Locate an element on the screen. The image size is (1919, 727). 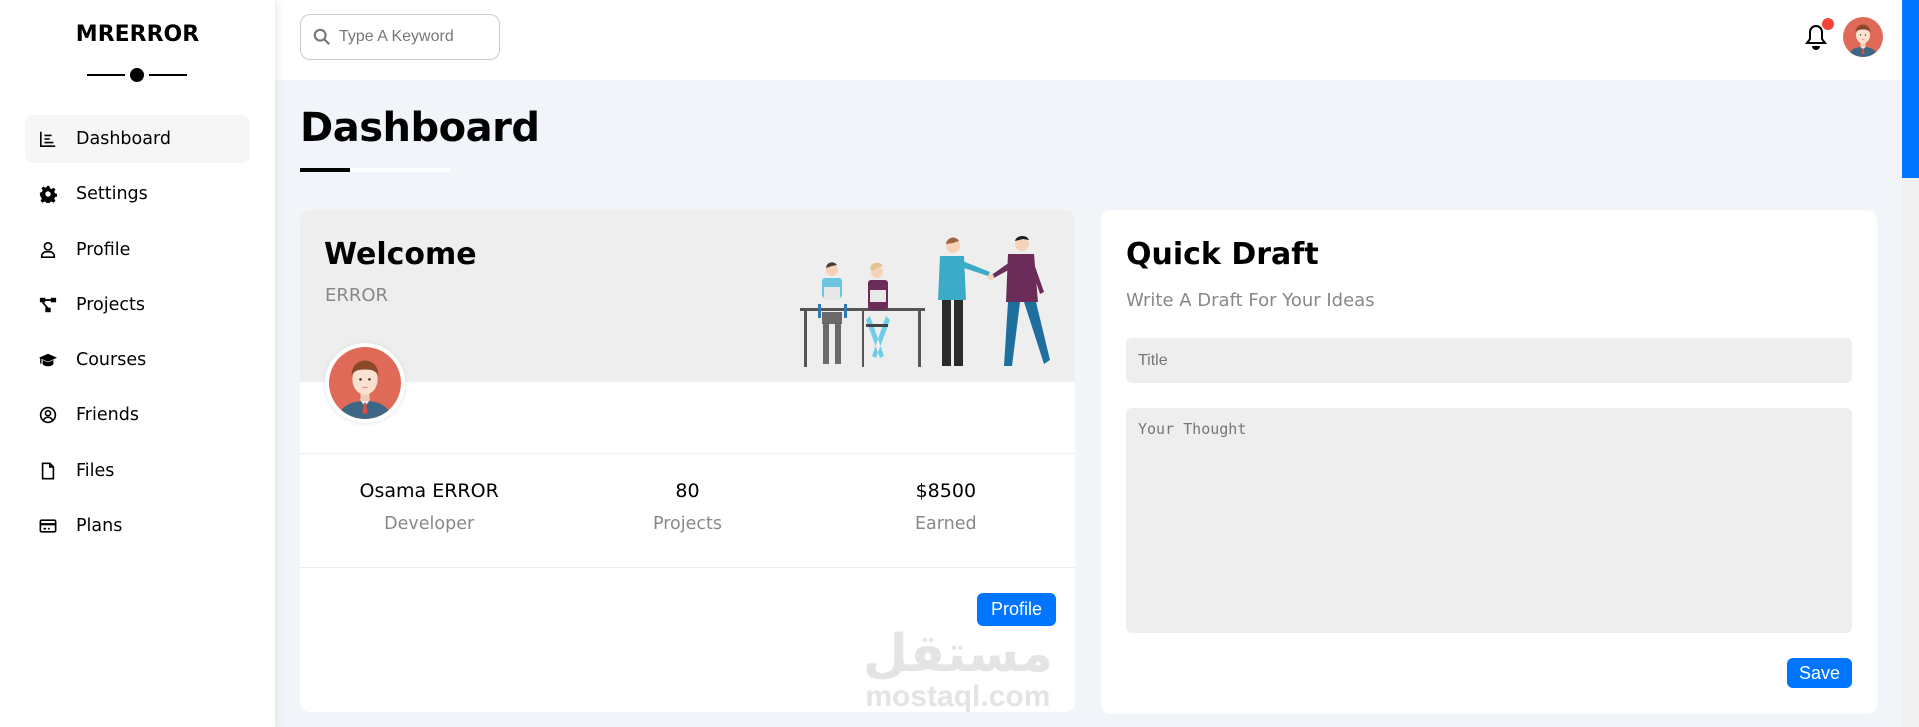
search-icon is located at coordinates (321, 36).